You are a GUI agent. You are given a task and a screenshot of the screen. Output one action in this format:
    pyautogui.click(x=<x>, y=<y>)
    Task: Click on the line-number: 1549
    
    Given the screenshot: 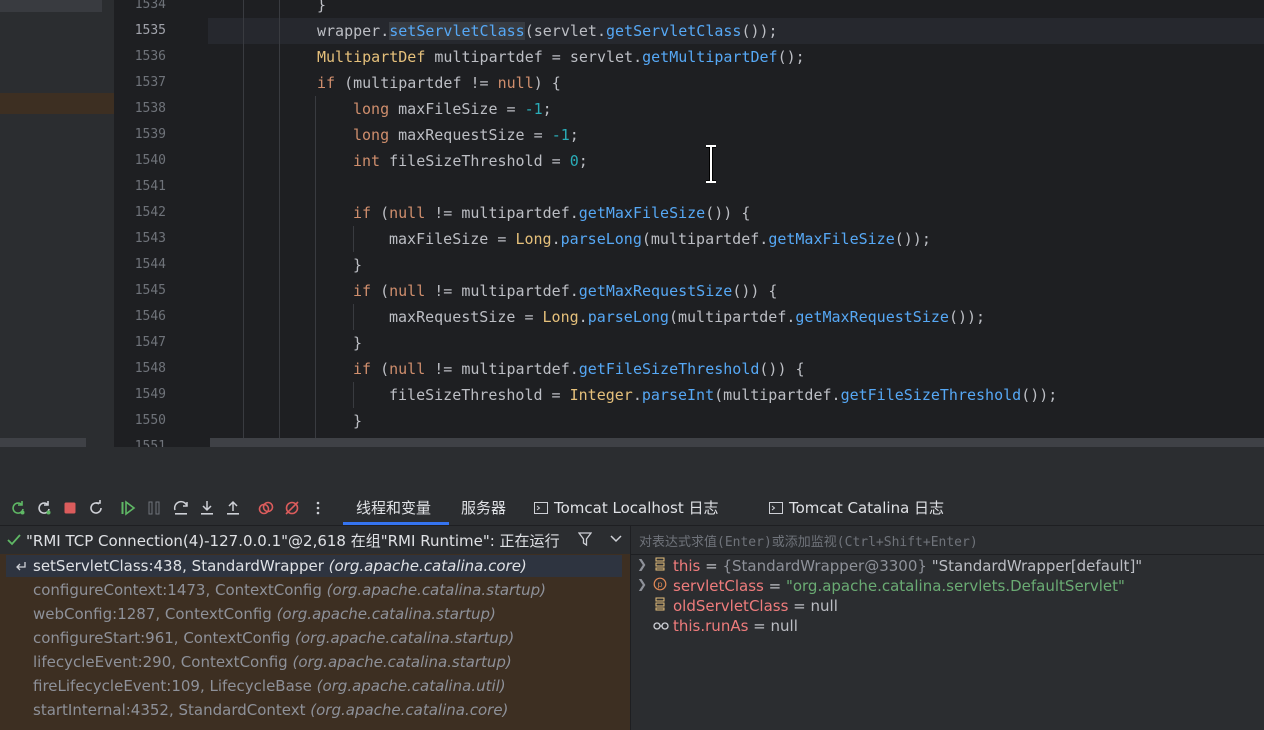 What is the action you would take?
    pyautogui.click(x=150, y=394)
    